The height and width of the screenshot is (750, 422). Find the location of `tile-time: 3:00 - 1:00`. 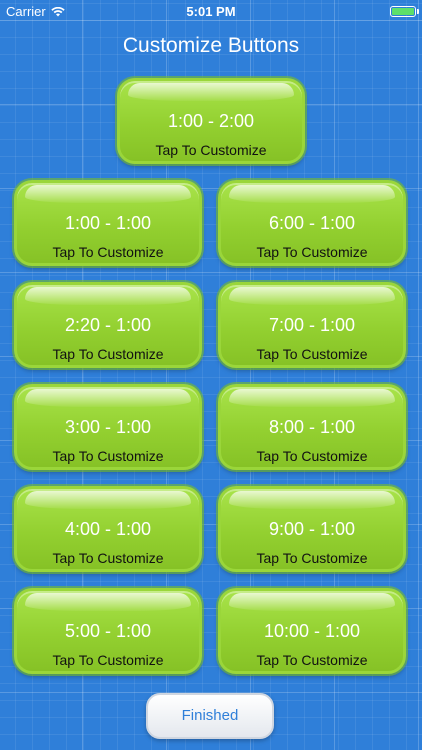

tile-time: 3:00 - 1:00 is located at coordinates (108, 427).